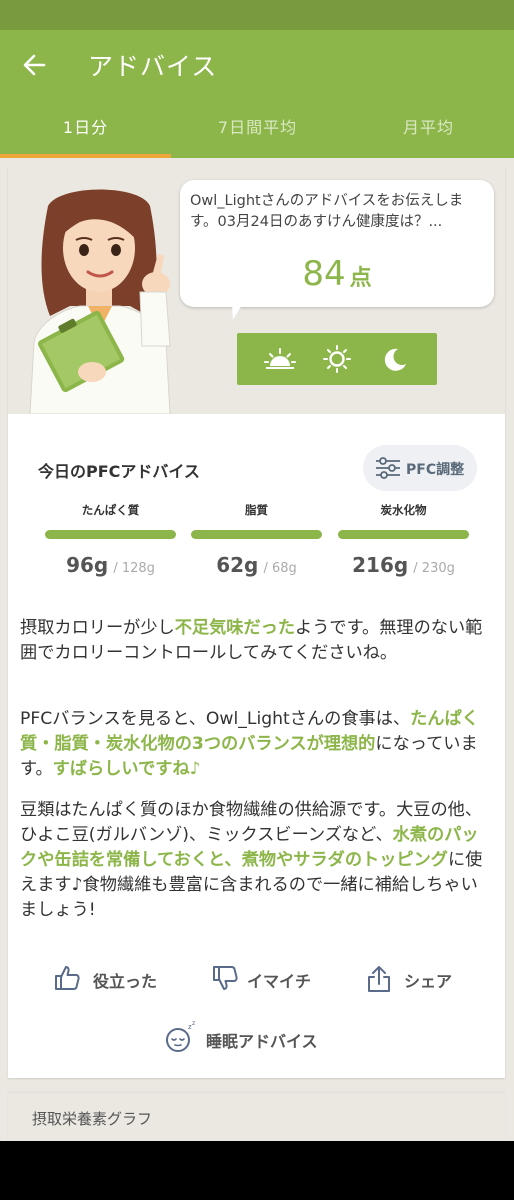  Describe the element at coordinates (280, 359) in the screenshot. I see `sunrise-icon` at that location.